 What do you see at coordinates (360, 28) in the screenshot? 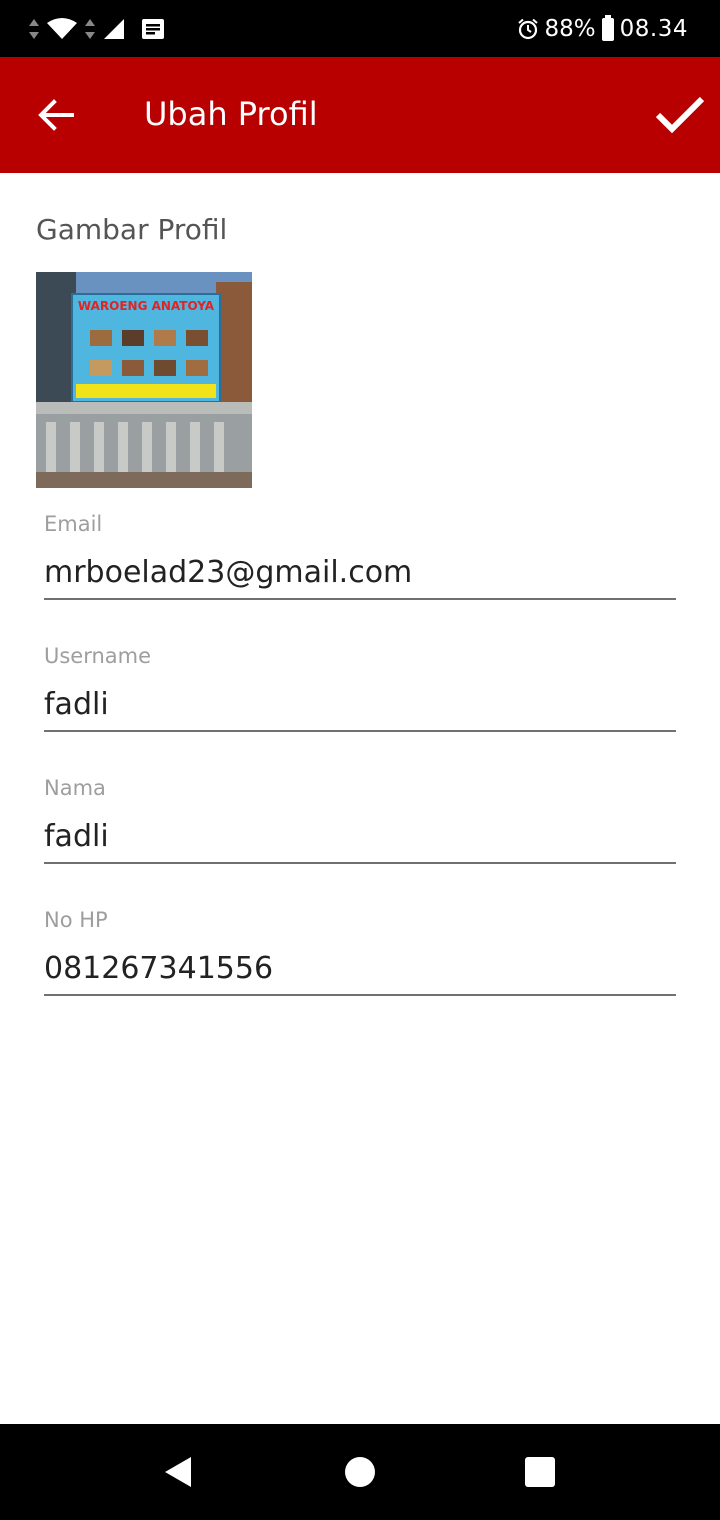
I see `status-bar: 88% 08.34` at bounding box center [360, 28].